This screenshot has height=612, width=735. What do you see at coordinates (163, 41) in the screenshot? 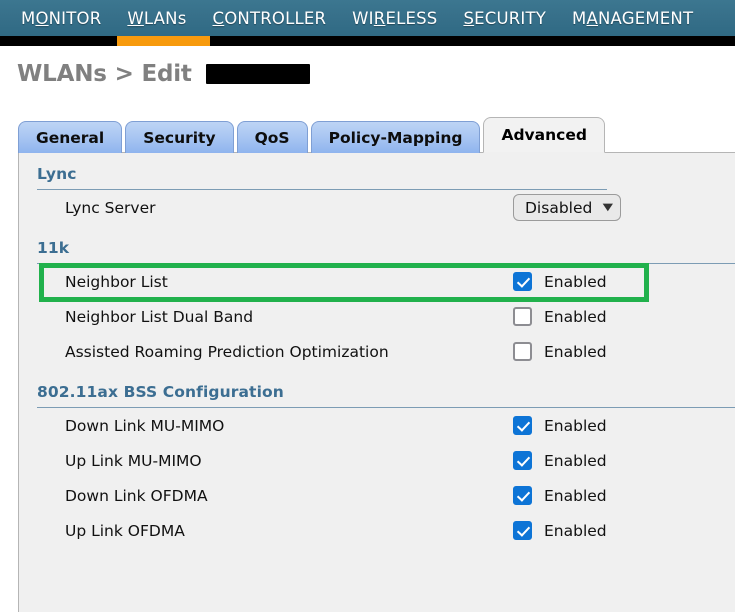
I see `nav-active-indicator` at bounding box center [163, 41].